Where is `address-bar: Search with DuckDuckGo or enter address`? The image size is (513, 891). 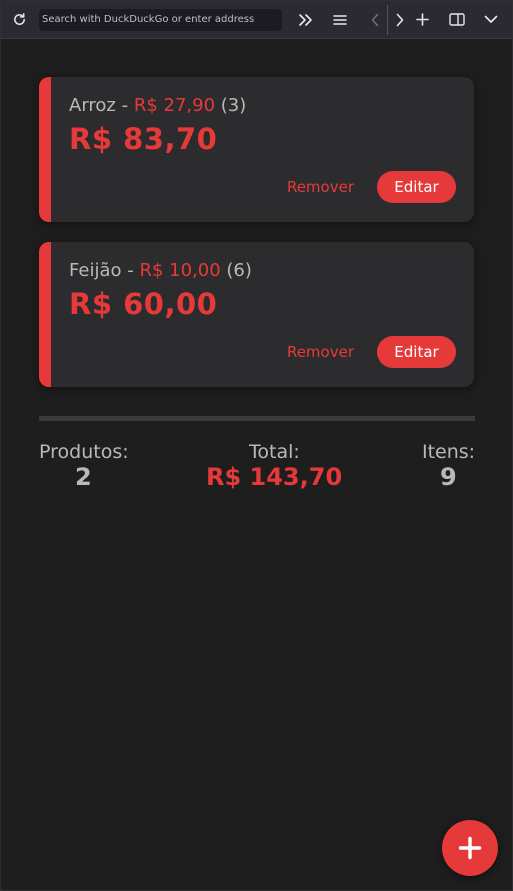
address-bar: Search with DuckDuckGo or enter address is located at coordinates (160, 20).